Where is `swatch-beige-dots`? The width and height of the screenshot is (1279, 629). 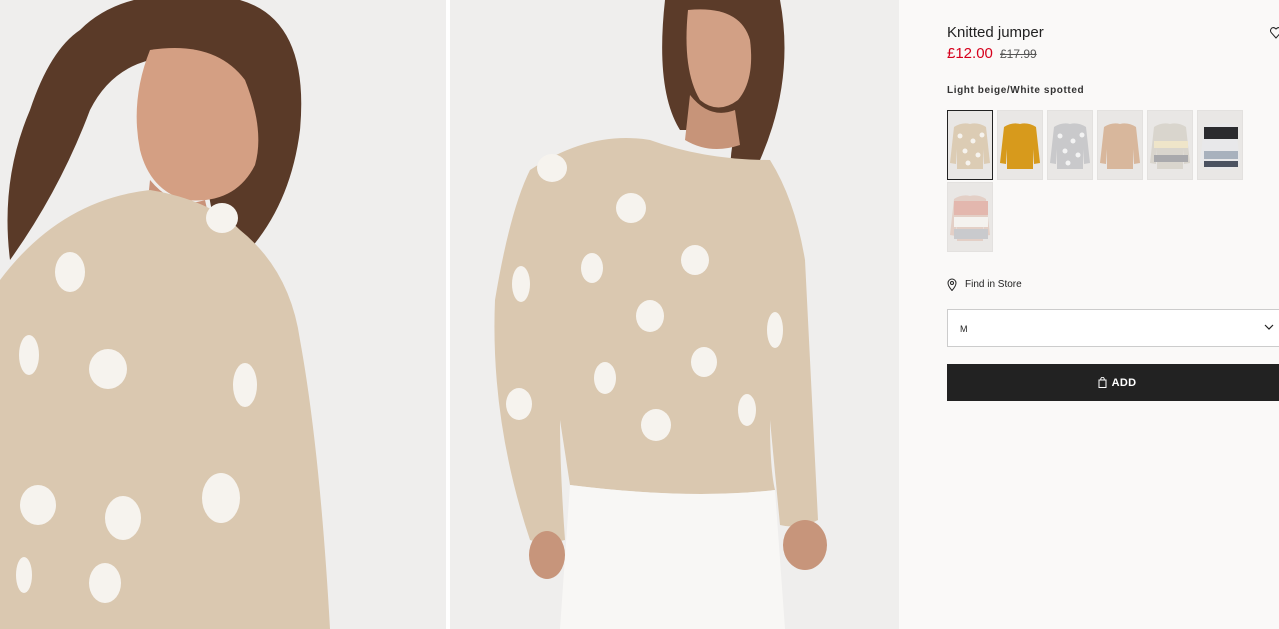 swatch-beige-dots is located at coordinates (970, 145).